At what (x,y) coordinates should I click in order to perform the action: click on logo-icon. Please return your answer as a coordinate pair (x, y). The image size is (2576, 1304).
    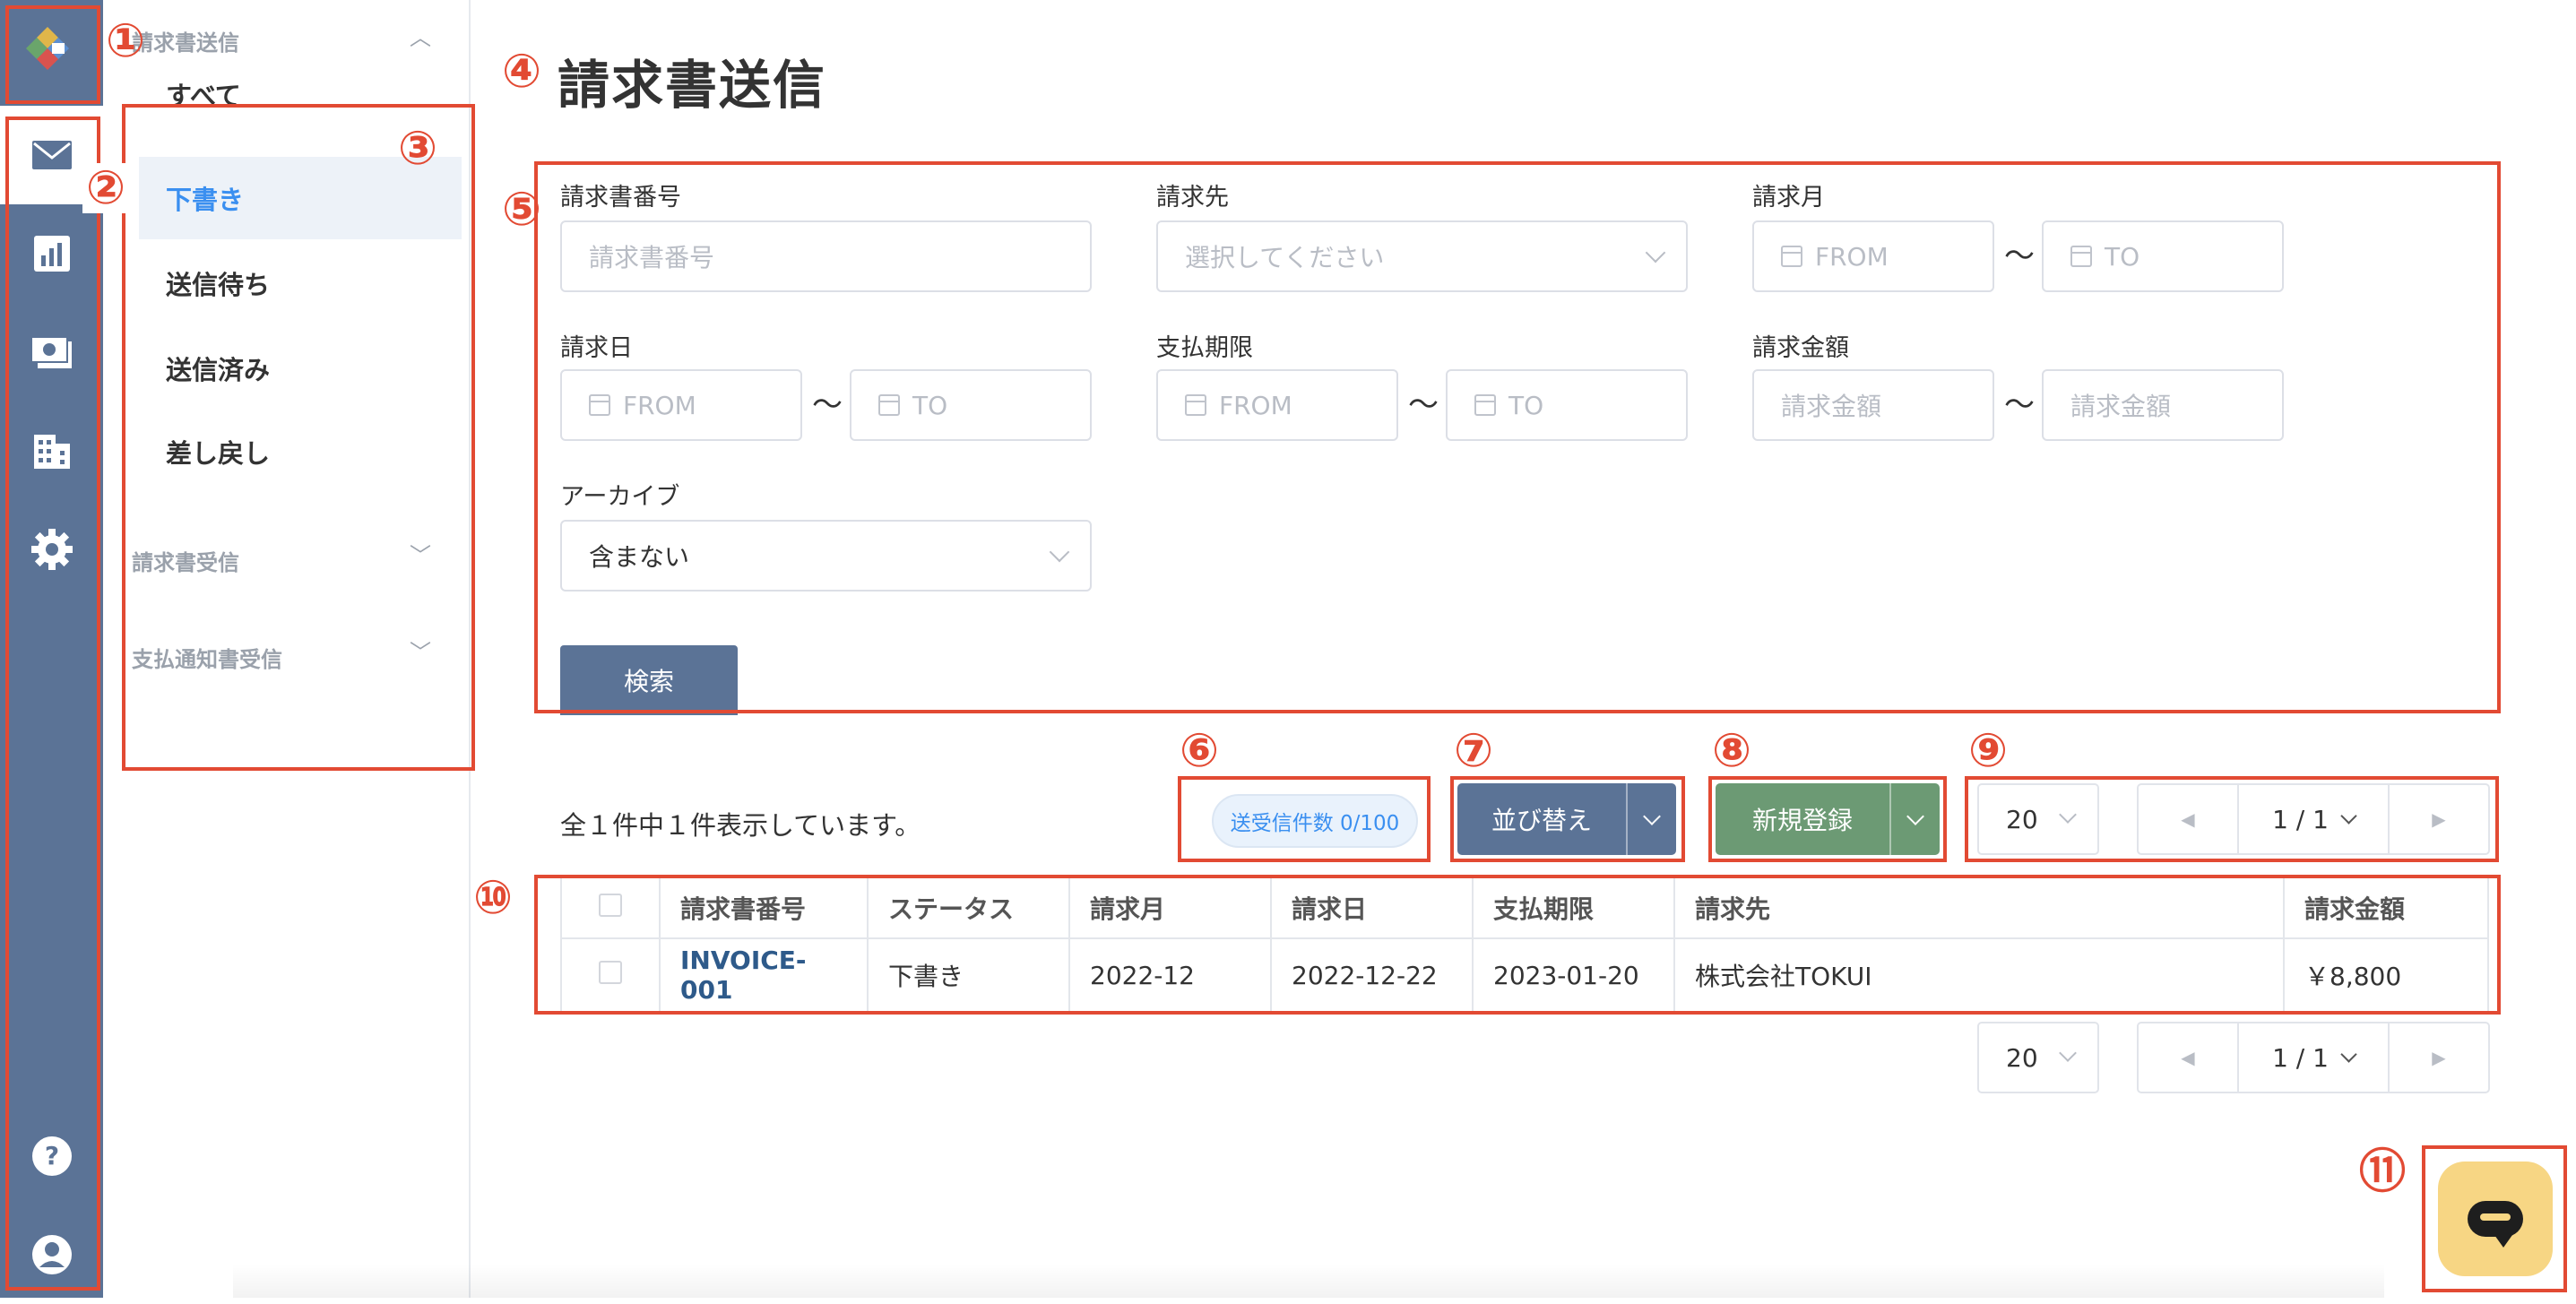
    Looking at the image, I should click on (47, 48).